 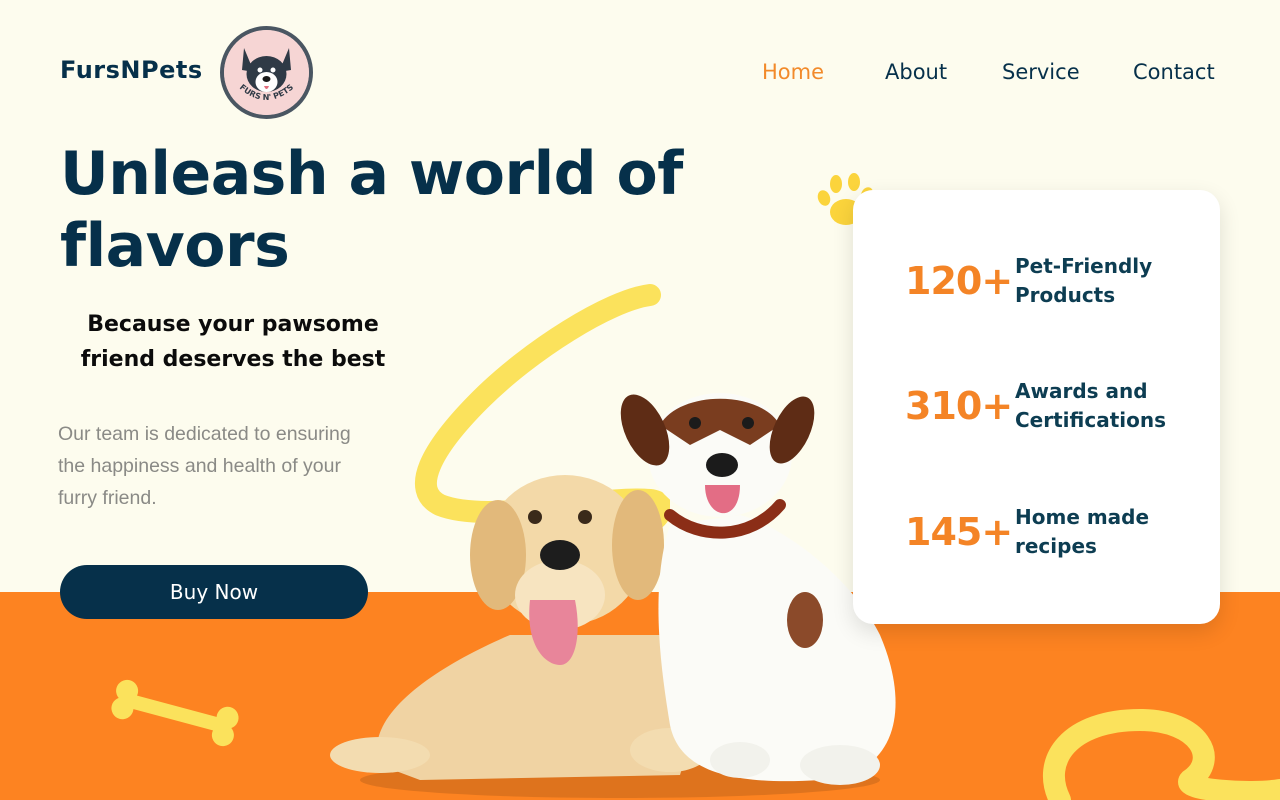 I want to click on stat-label: Home made recipes, so click(x=1082, y=531).